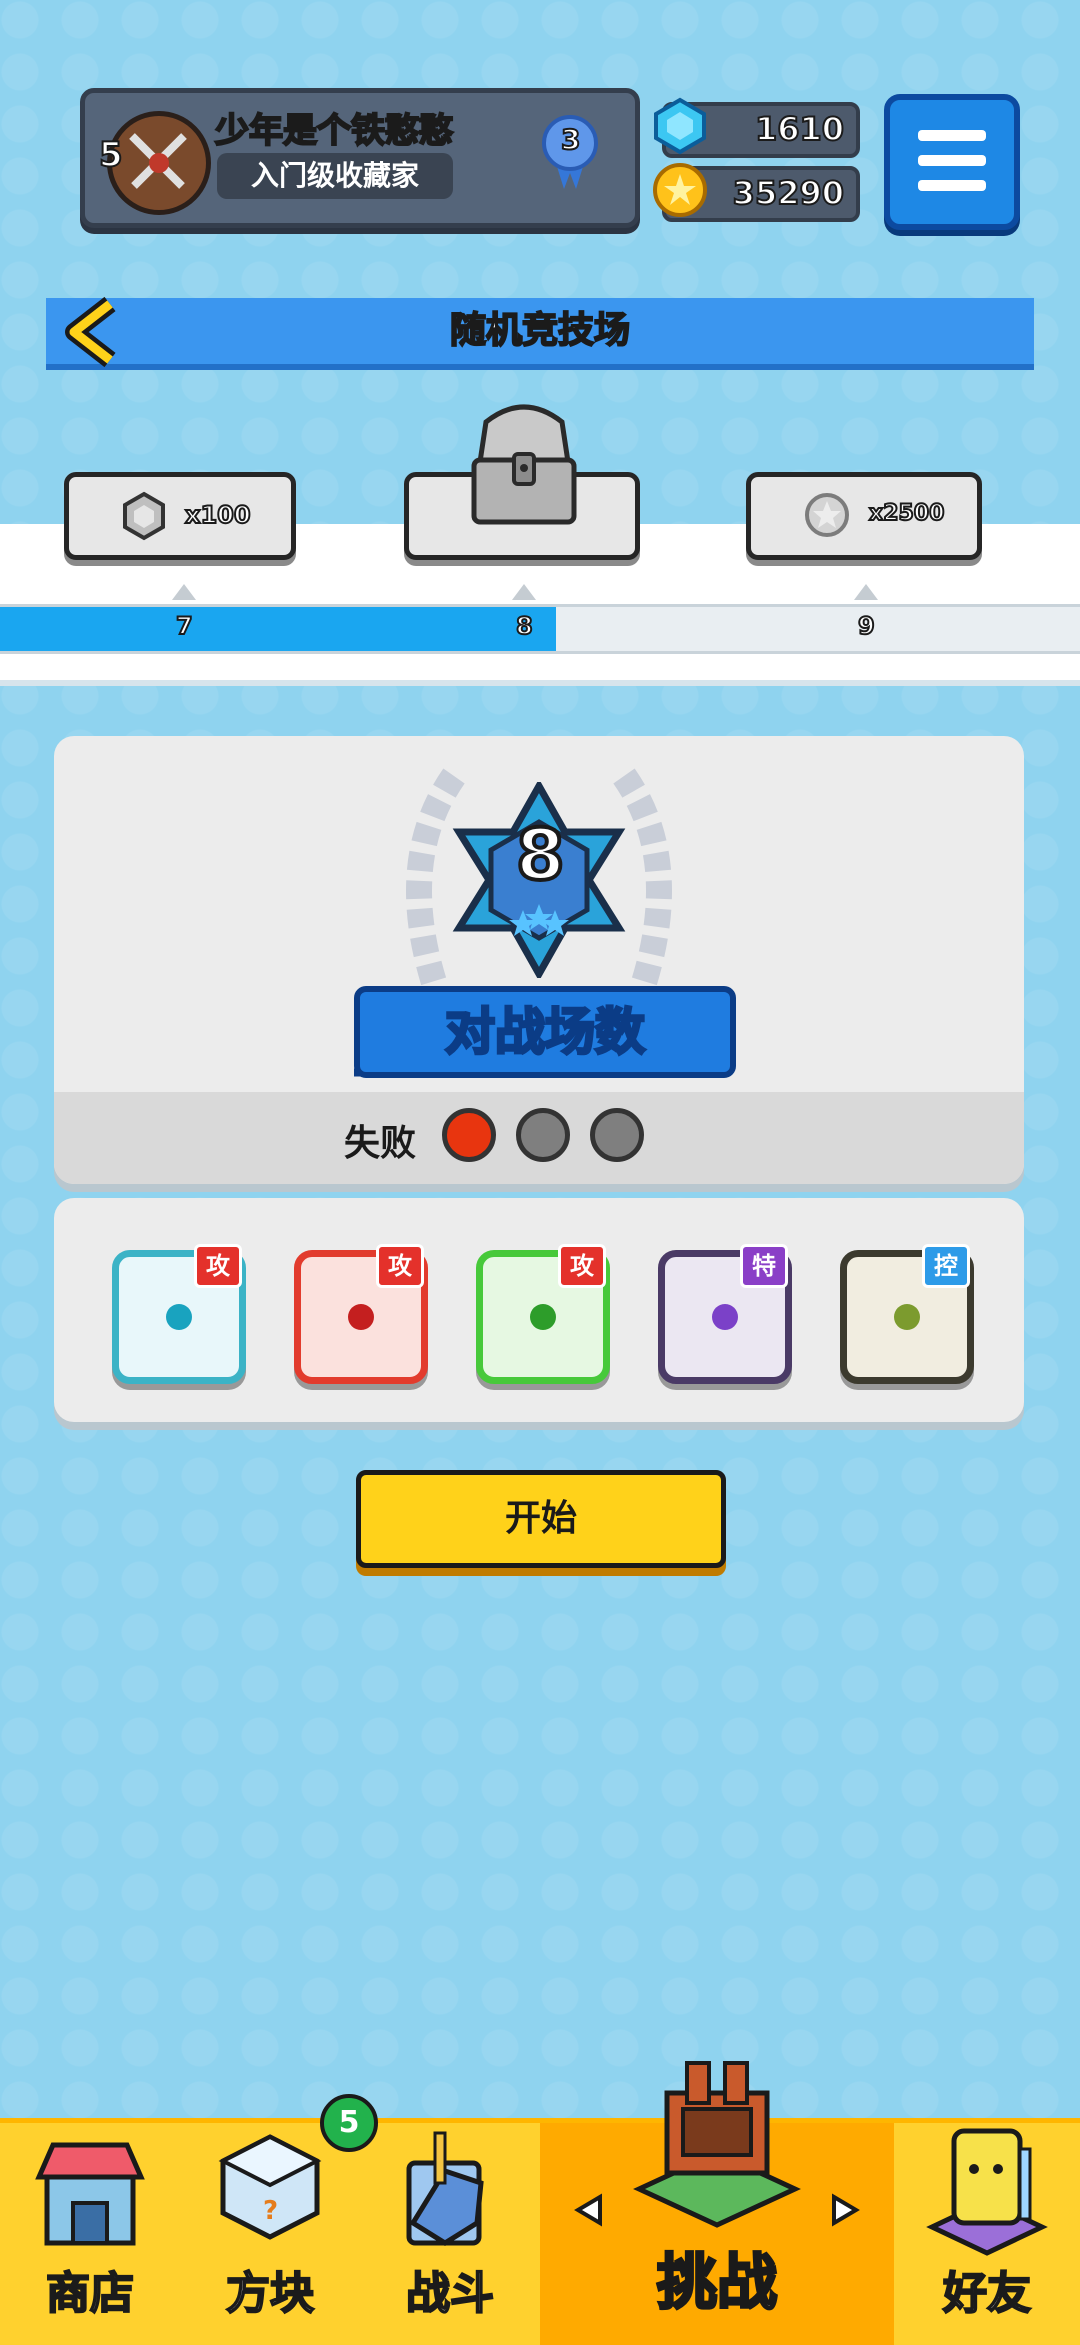  I want to click on shop-icon, so click(90, 2194).